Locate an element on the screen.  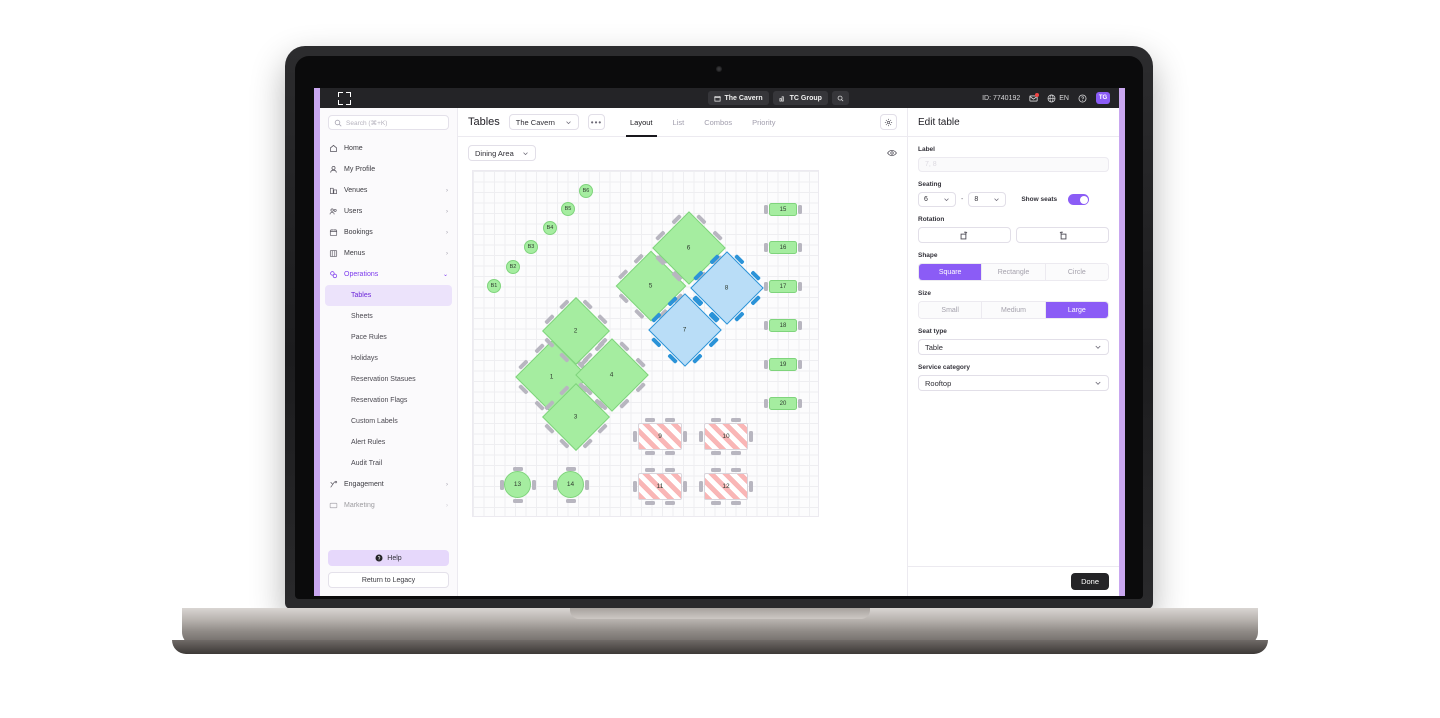
sidebar-item-users: Users › is located at coordinates (388, 211).